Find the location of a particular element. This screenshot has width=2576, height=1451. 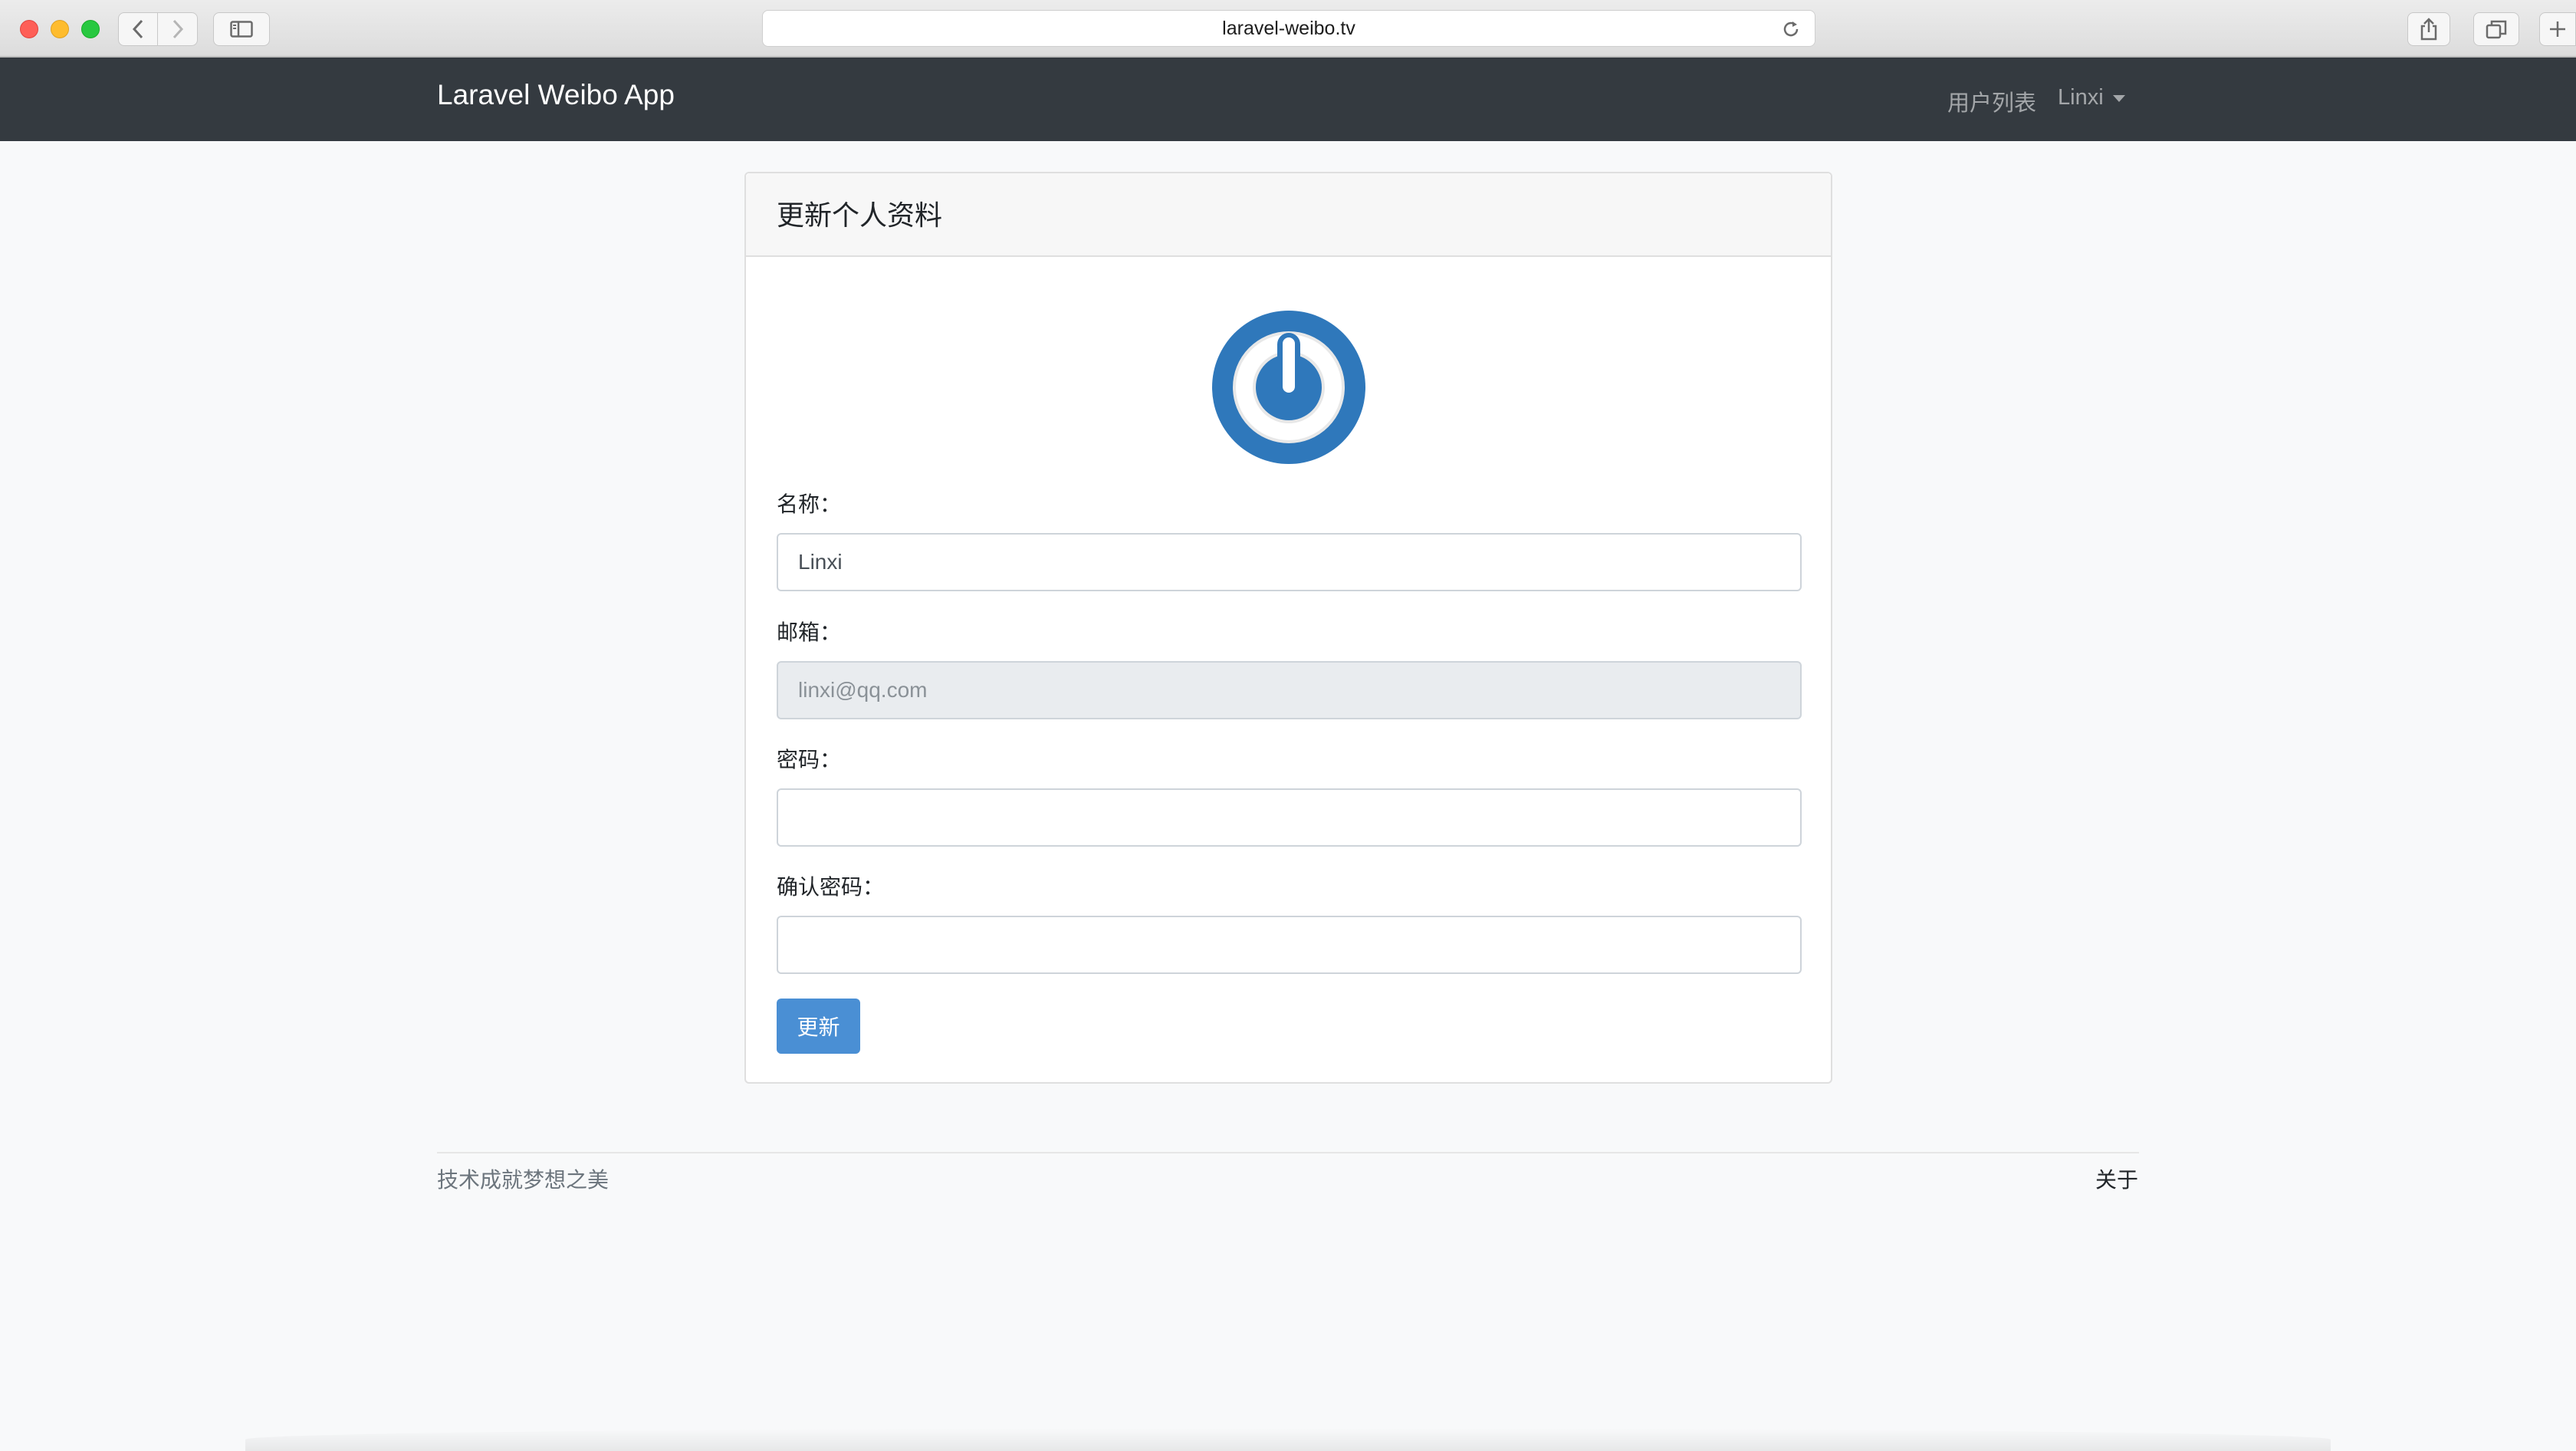

share-icon is located at coordinates (2428, 29).